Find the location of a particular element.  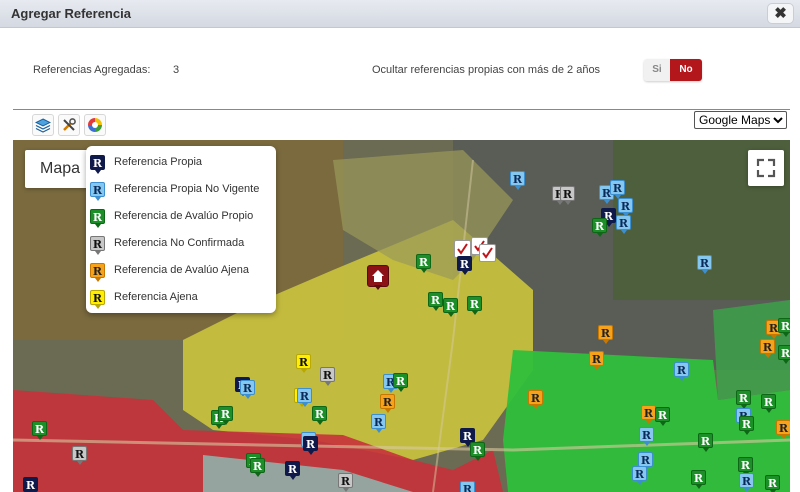

dialog-title: Agregar Referencia is located at coordinates (71, 13).